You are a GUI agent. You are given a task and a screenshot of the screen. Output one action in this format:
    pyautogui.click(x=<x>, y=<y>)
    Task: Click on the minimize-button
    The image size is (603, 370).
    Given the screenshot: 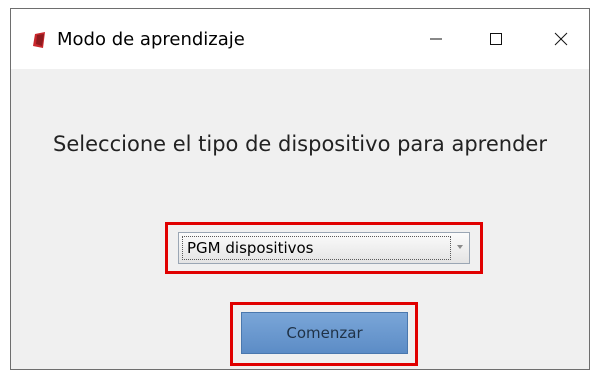 What is the action you would take?
    pyautogui.click(x=436, y=39)
    